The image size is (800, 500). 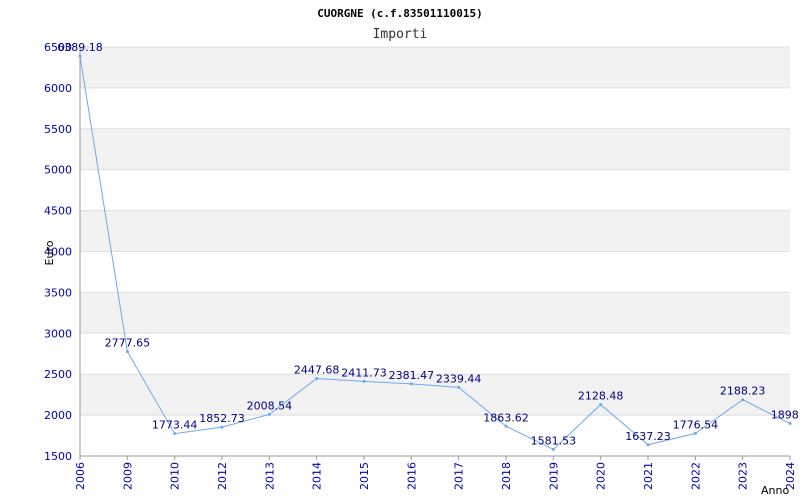 What do you see at coordinates (58, 415) in the screenshot?
I see `y-tick-label: 2000` at bounding box center [58, 415].